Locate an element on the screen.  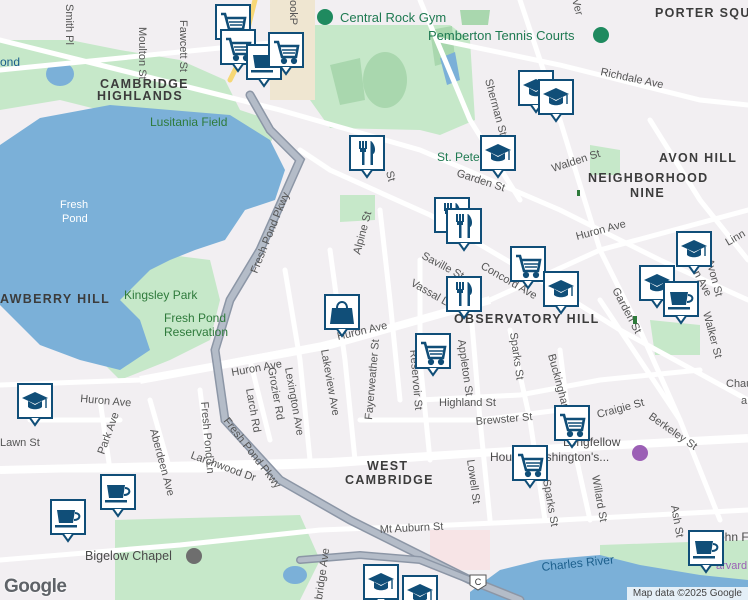
avon-hill-label: AVON HILL is located at coordinates (698, 158).